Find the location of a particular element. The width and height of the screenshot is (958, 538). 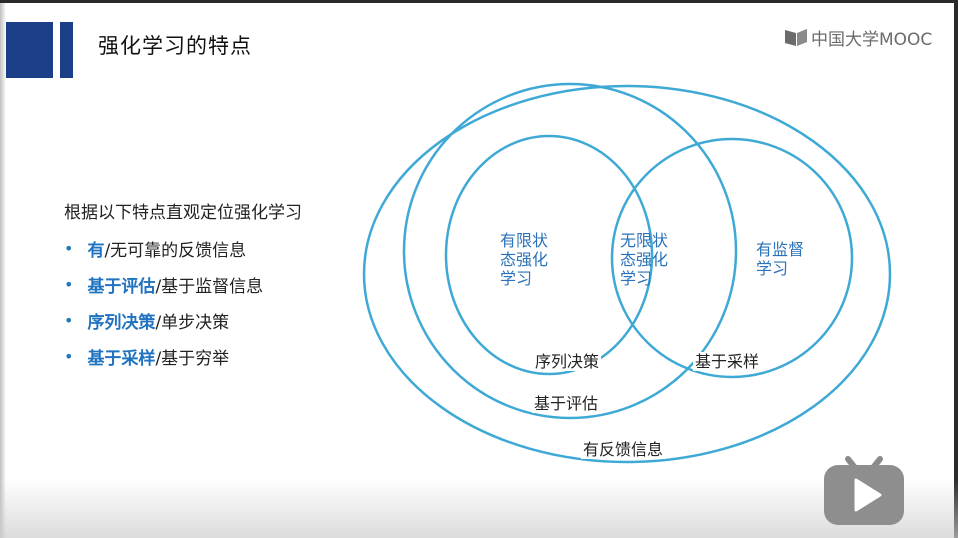

play-icon is located at coordinates (864, 487).